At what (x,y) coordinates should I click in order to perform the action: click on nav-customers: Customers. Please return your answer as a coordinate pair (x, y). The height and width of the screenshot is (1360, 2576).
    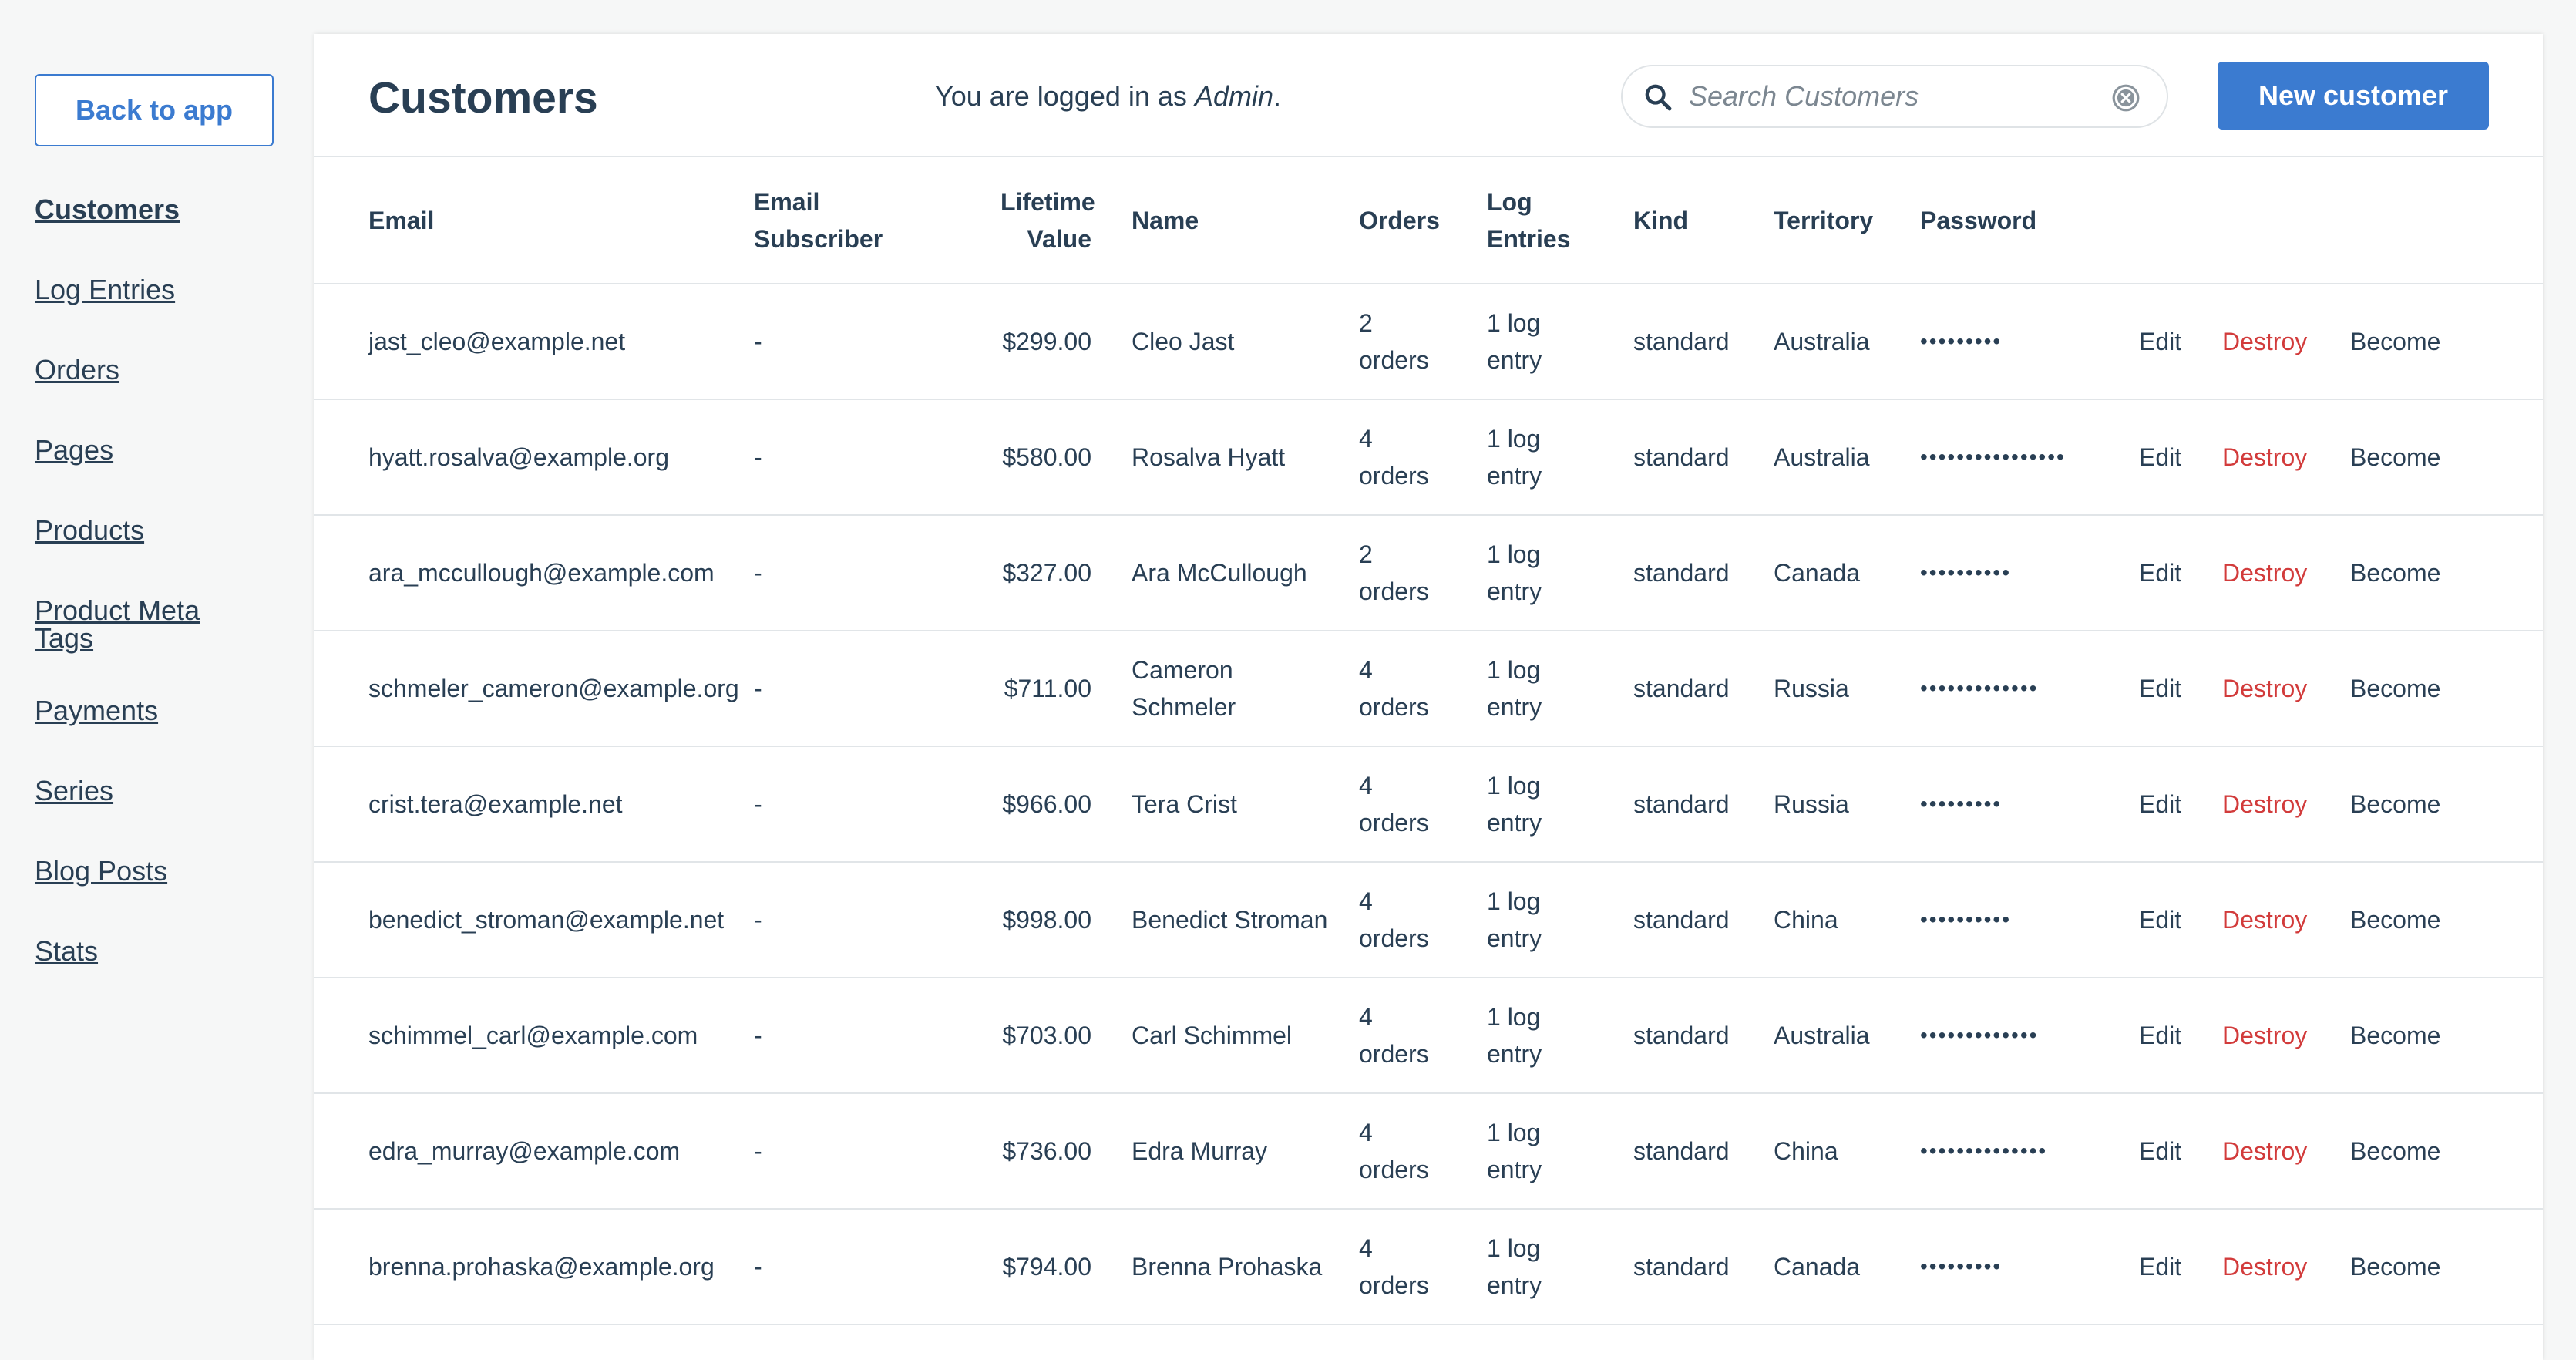
    Looking at the image, I should click on (158, 210).